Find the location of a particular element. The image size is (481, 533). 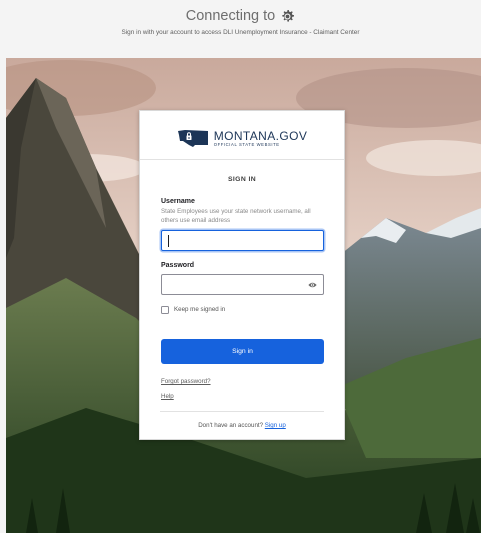

logo-main-text: MONTANA.GOV is located at coordinates (260, 136).